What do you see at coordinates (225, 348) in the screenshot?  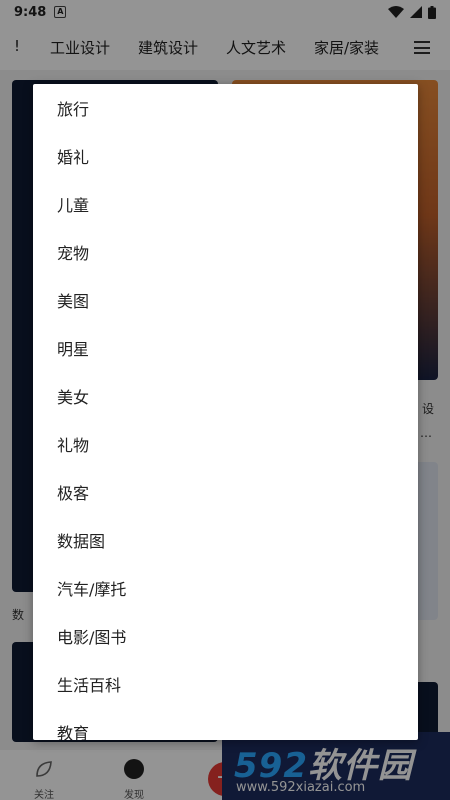 I see `dropdown-item-celebrities: 明星` at bounding box center [225, 348].